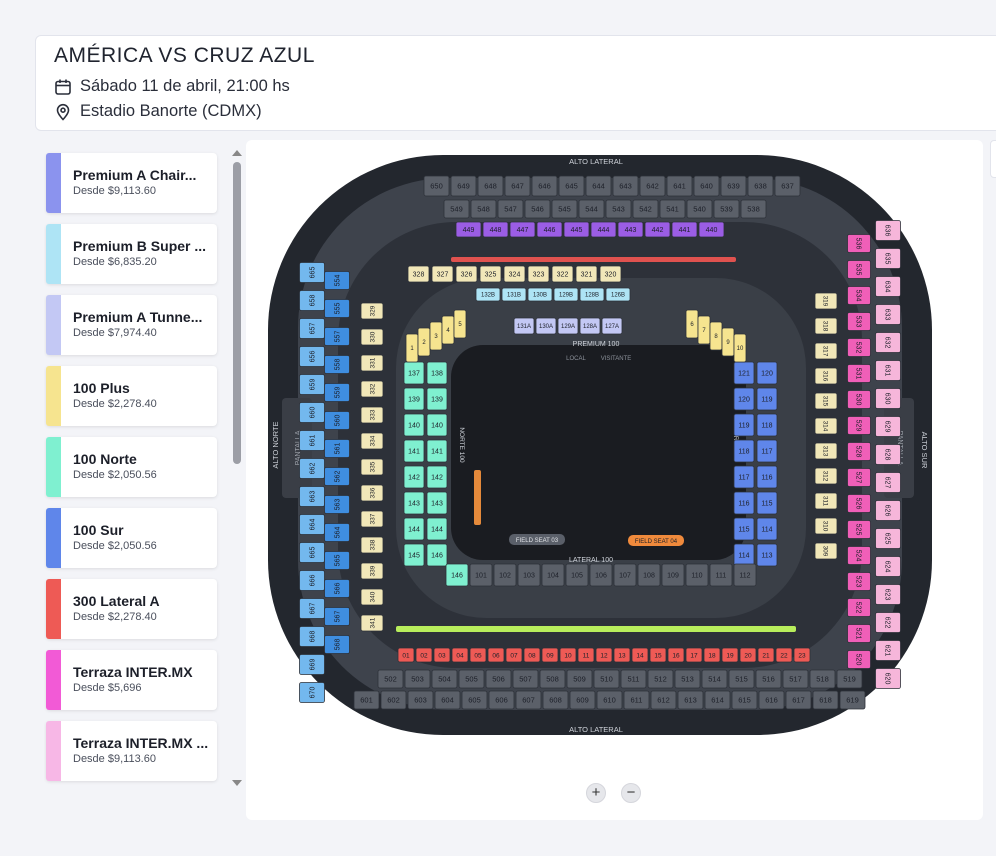 Image resolution: width=996 pixels, height=856 pixels. What do you see at coordinates (372, 363) in the screenshot?
I see `seat-section-331: 331` at bounding box center [372, 363].